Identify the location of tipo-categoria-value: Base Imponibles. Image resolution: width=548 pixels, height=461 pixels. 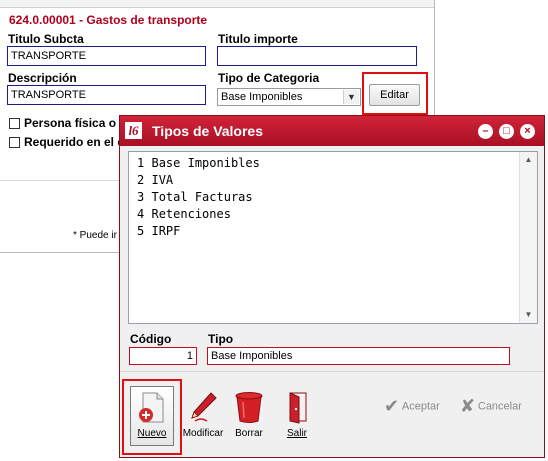
(262, 97).